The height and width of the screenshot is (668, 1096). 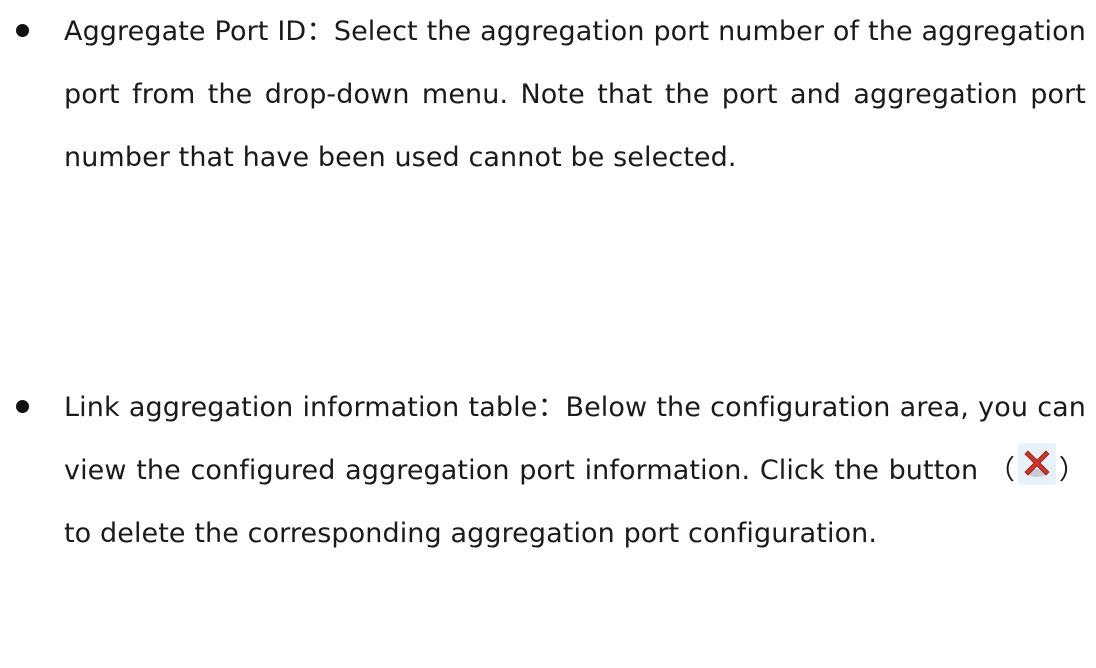 I want to click on bullet-label: Link aggregation information table, so click(x=301, y=407).